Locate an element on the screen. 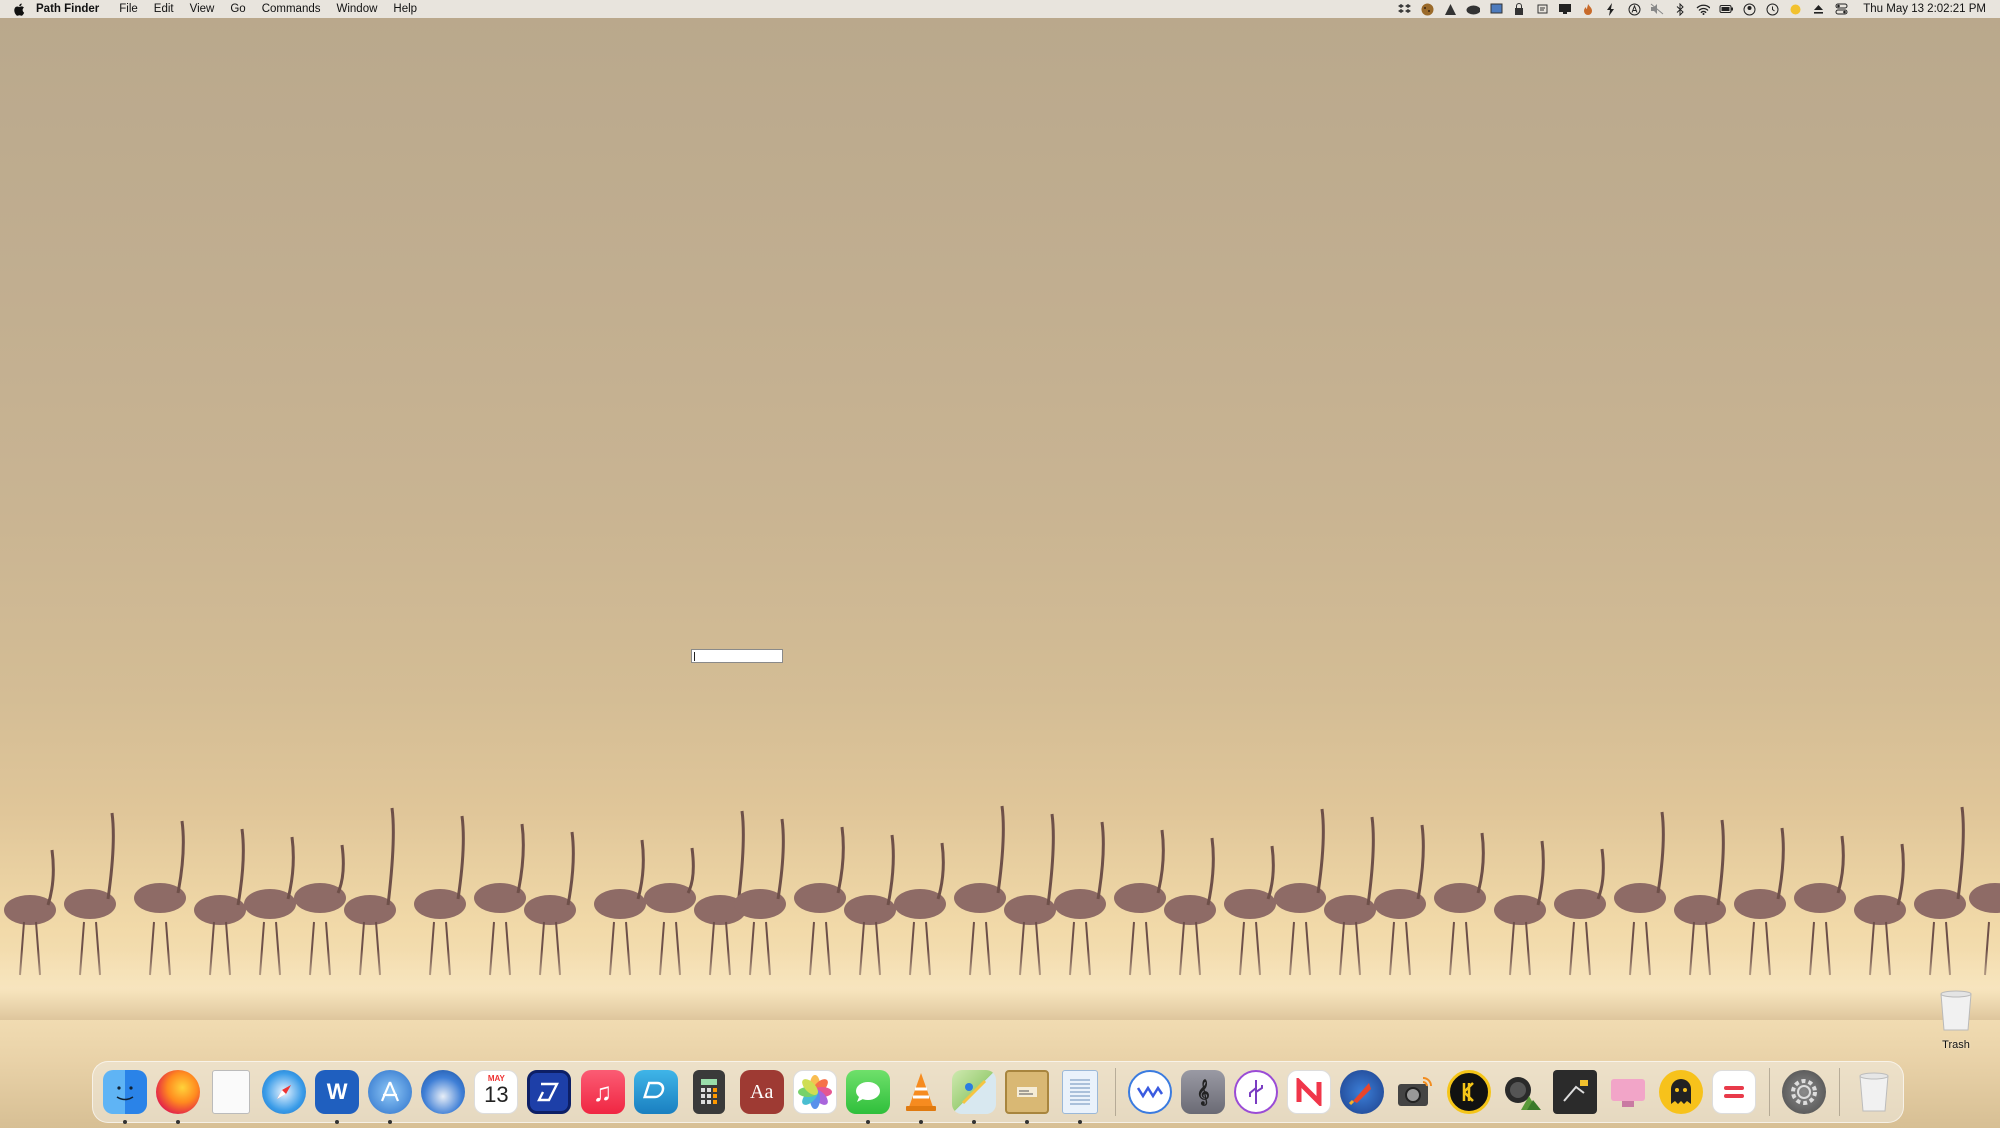 This screenshot has width=2000, height=1128. dock-photos is located at coordinates (815, 1092).